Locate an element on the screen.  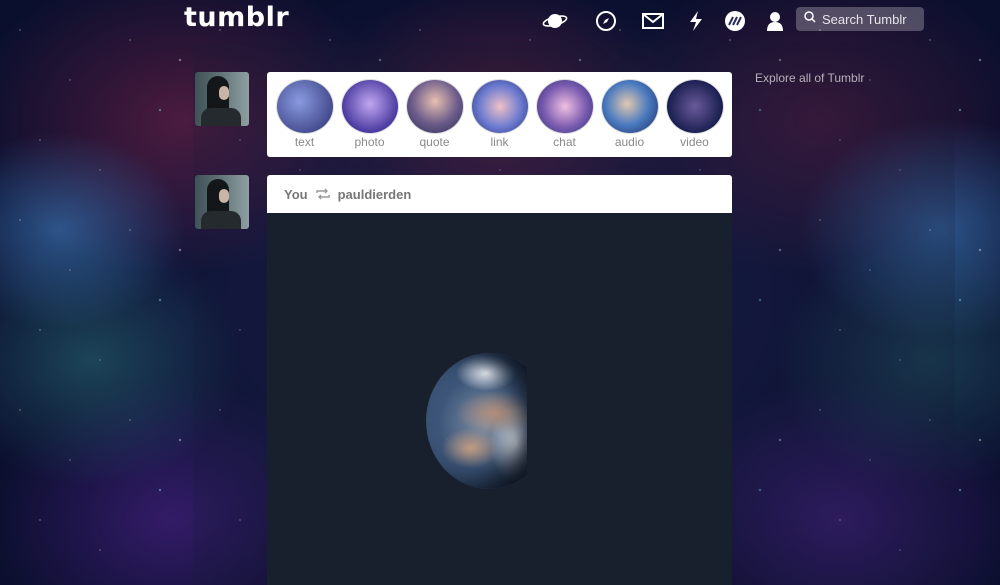
community-icon is located at coordinates (735, 21).